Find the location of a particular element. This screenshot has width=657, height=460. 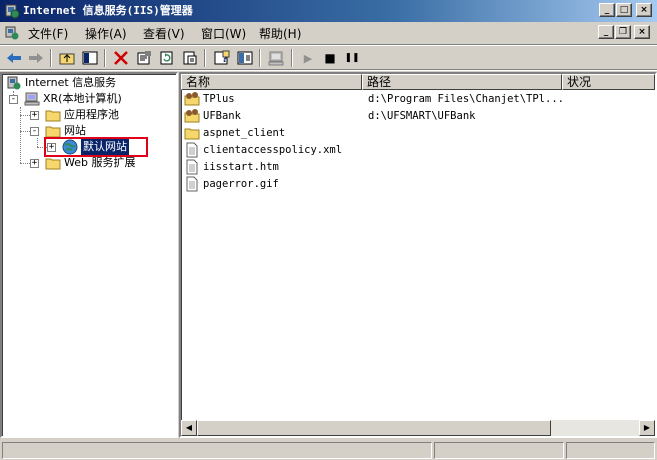

forward-button is located at coordinates (36, 58).